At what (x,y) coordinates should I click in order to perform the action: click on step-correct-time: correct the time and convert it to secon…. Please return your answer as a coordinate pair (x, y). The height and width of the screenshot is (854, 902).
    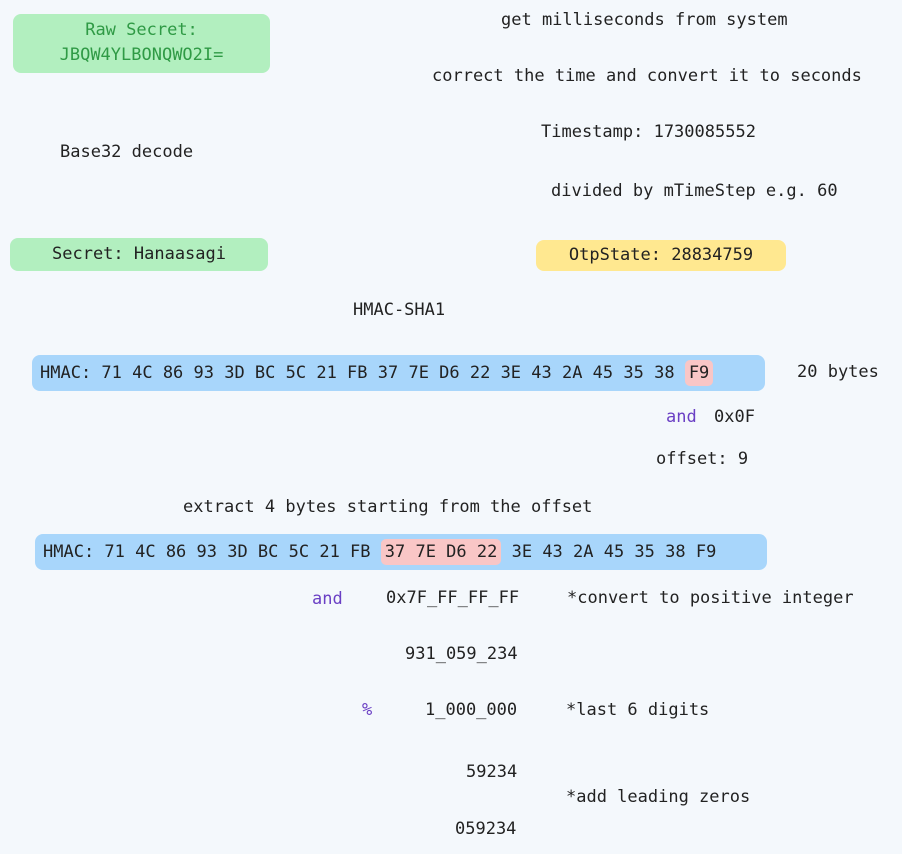
    Looking at the image, I should click on (647, 76).